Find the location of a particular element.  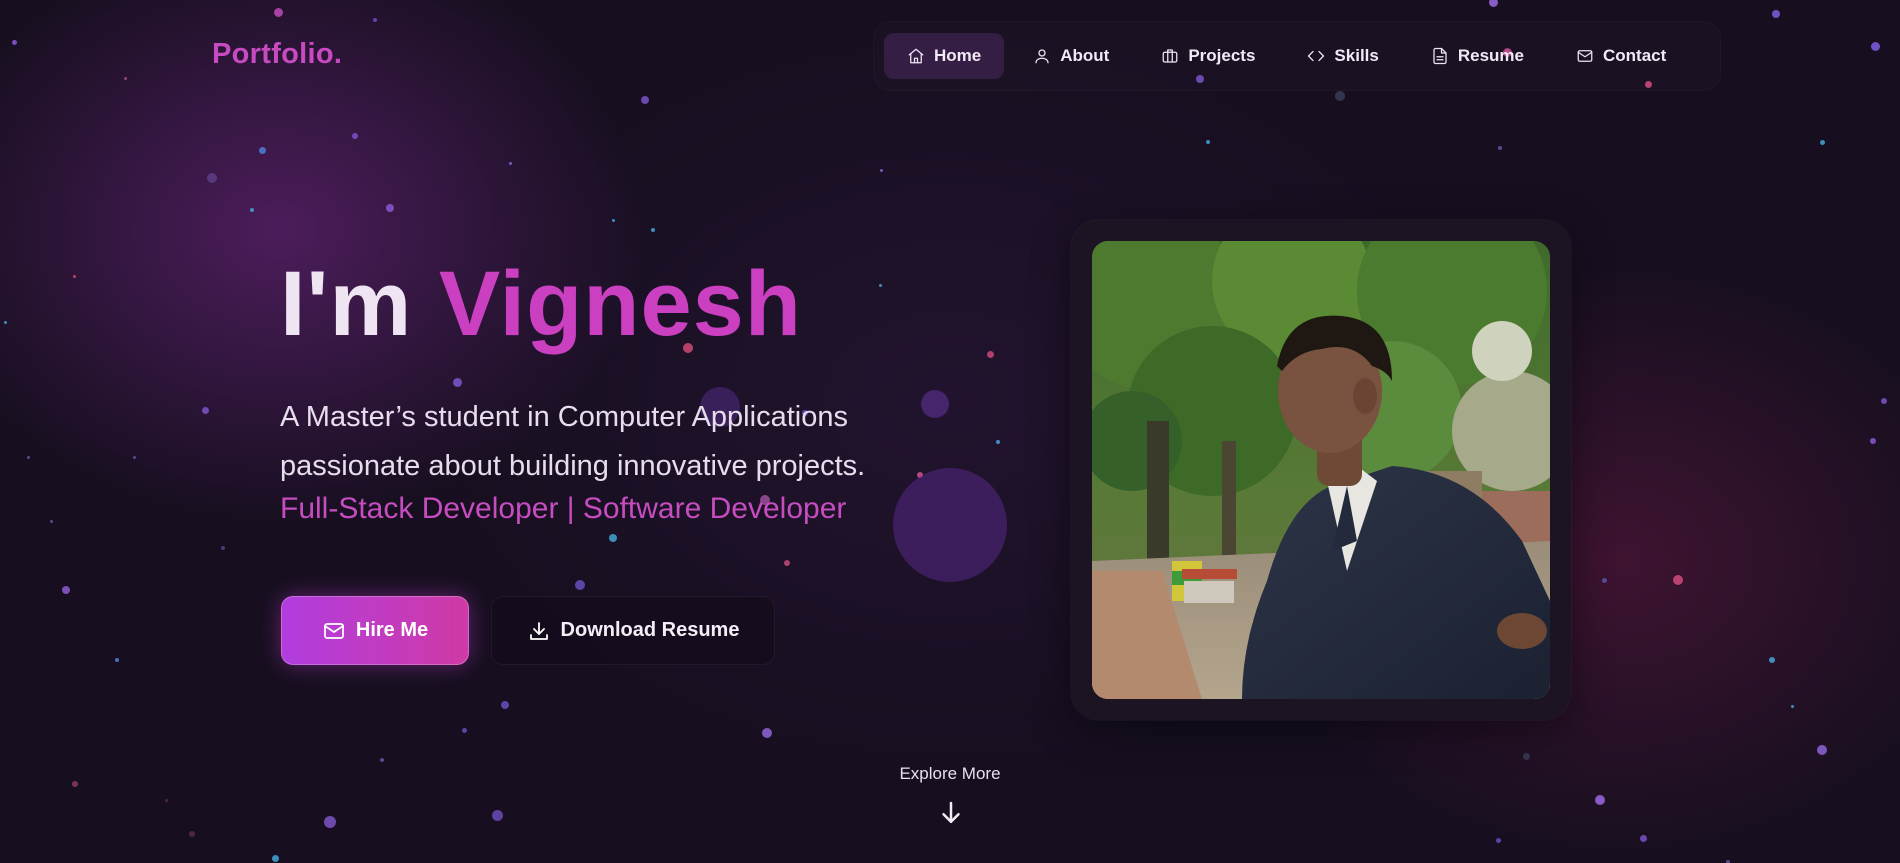

nav-item-about: About is located at coordinates (1071, 56).